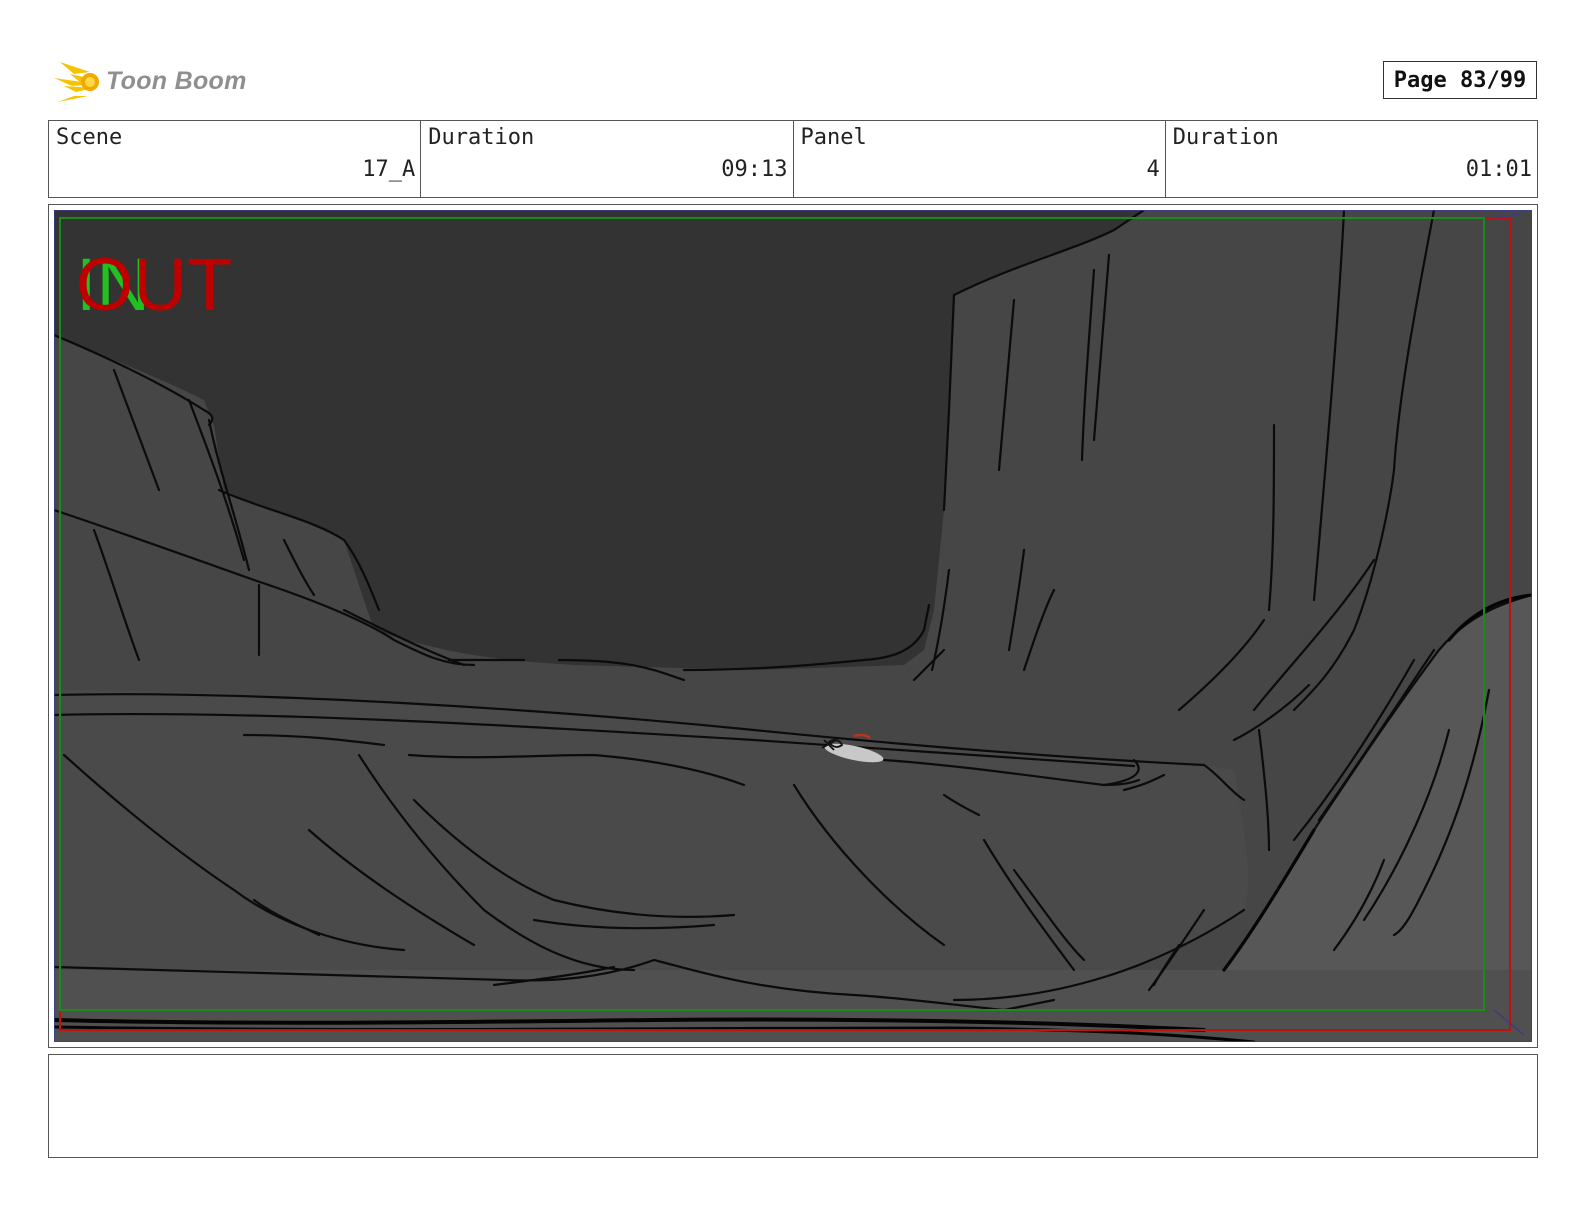 The image size is (1584, 1224). Describe the element at coordinates (1351, 159) in the screenshot. I see `panel-duration-cell: Duration 01:01` at that location.